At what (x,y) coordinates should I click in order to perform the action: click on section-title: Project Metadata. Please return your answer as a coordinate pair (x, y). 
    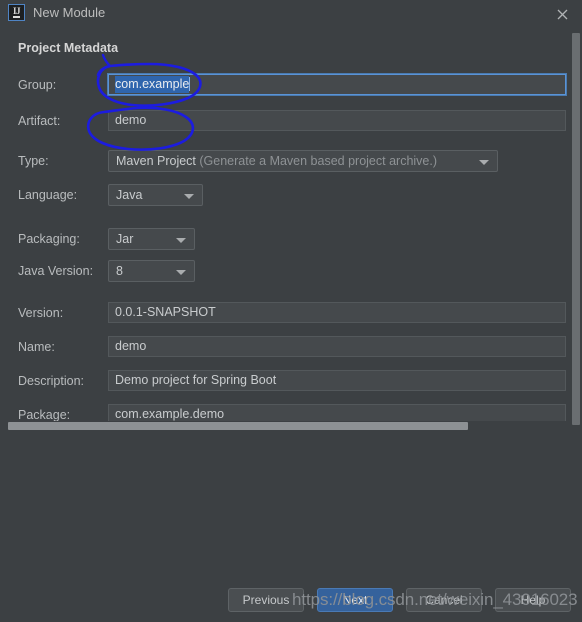
    Looking at the image, I should click on (68, 48).